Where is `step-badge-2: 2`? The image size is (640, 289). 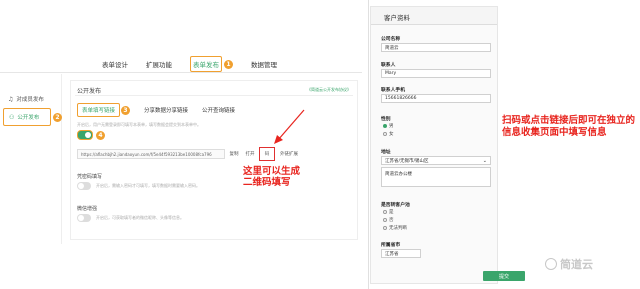
step-badge-2: 2 is located at coordinates (57, 117).